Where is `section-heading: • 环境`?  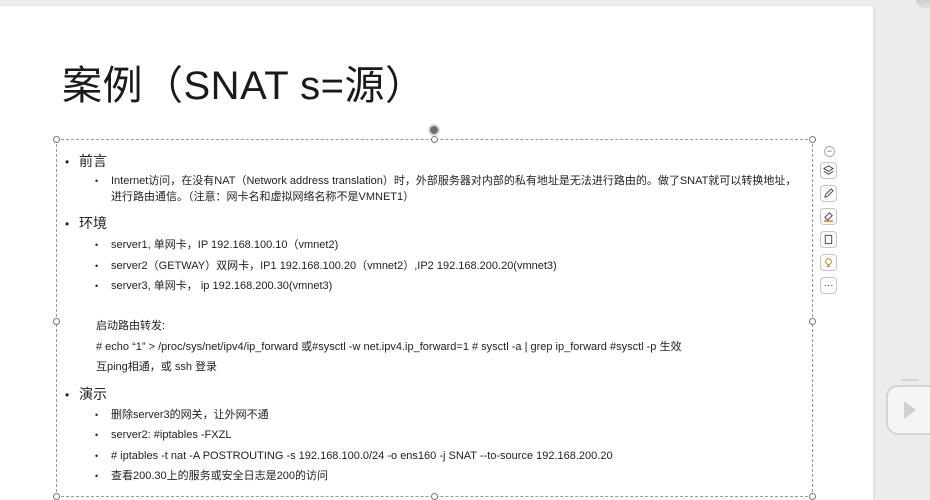 section-heading: • 环境 is located at coordinates (86, 223).